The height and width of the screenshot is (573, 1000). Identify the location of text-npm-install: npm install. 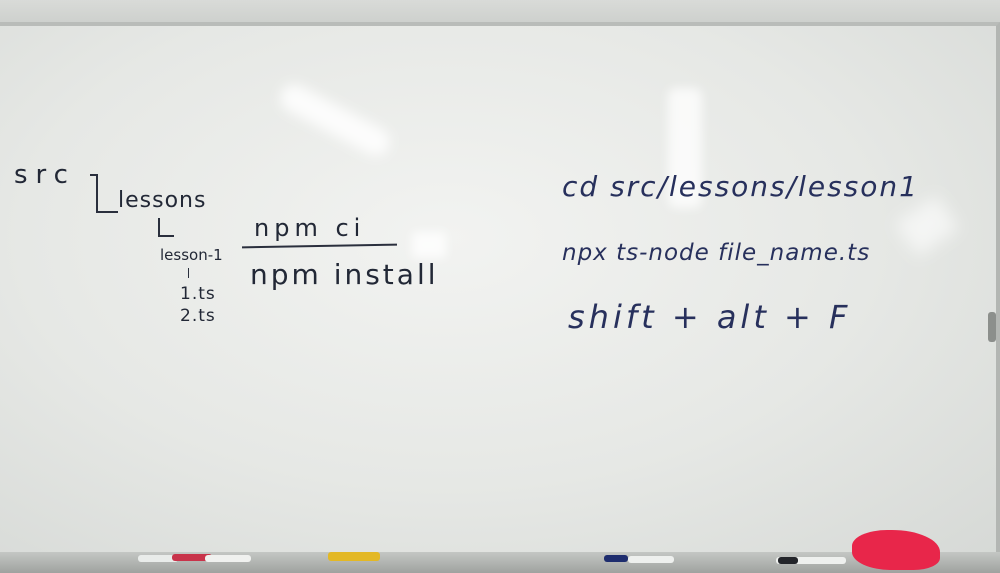
(344, 274).